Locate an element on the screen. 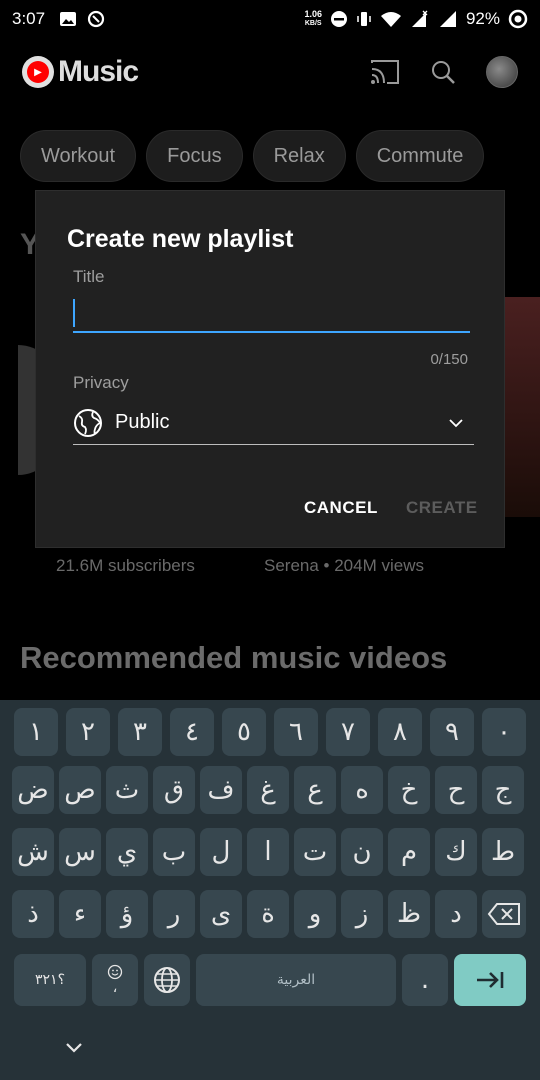 The height and width of the screenshot is (1080, 540). gallery-notification-icon is located at coordinates (68, 19).